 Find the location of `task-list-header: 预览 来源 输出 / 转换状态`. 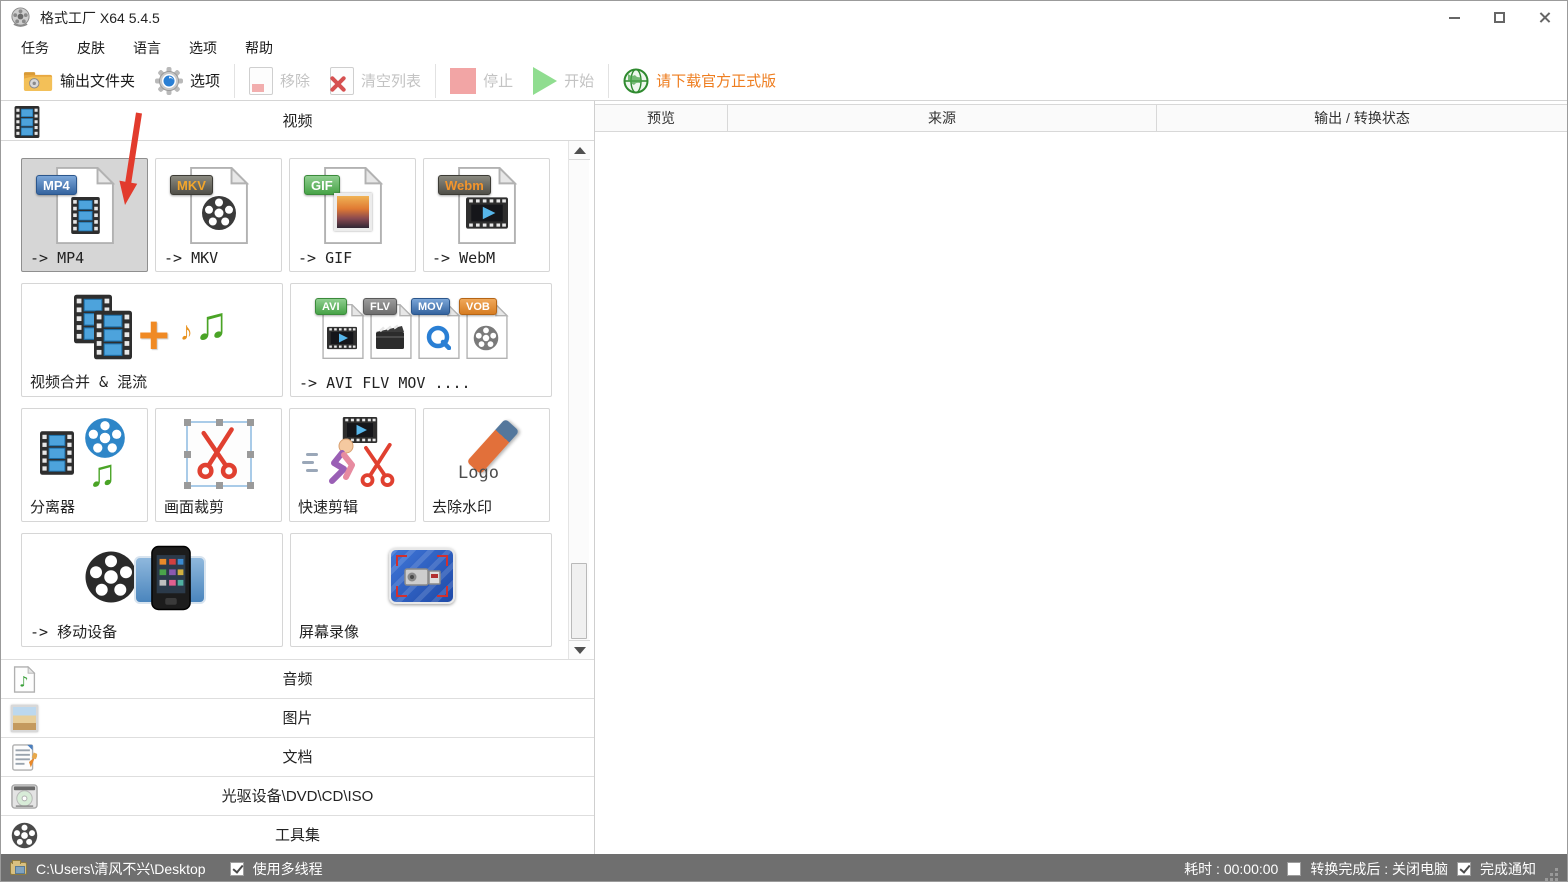

task-list-header: 预览 来源 输出 / 转换状态 is located at coordinates (1081, 118).